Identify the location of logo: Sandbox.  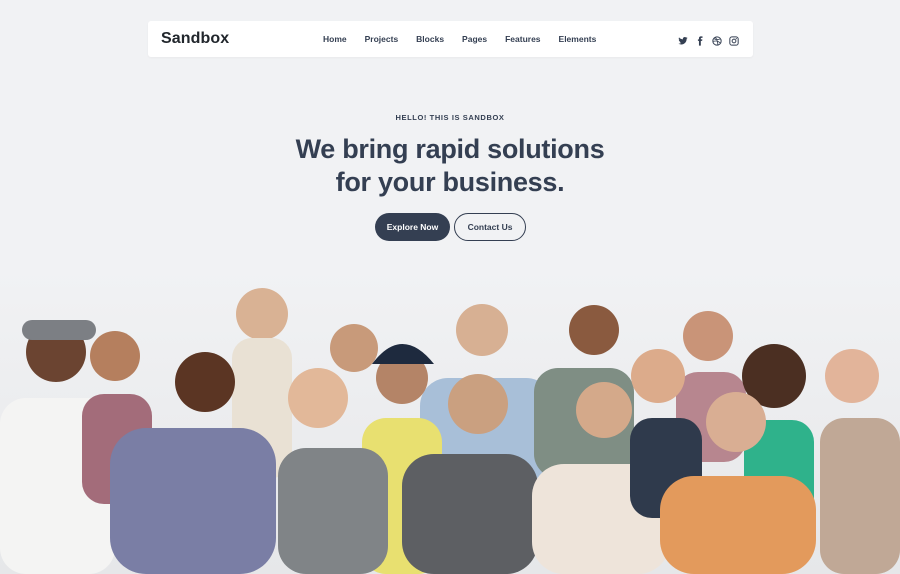
(195, 39).